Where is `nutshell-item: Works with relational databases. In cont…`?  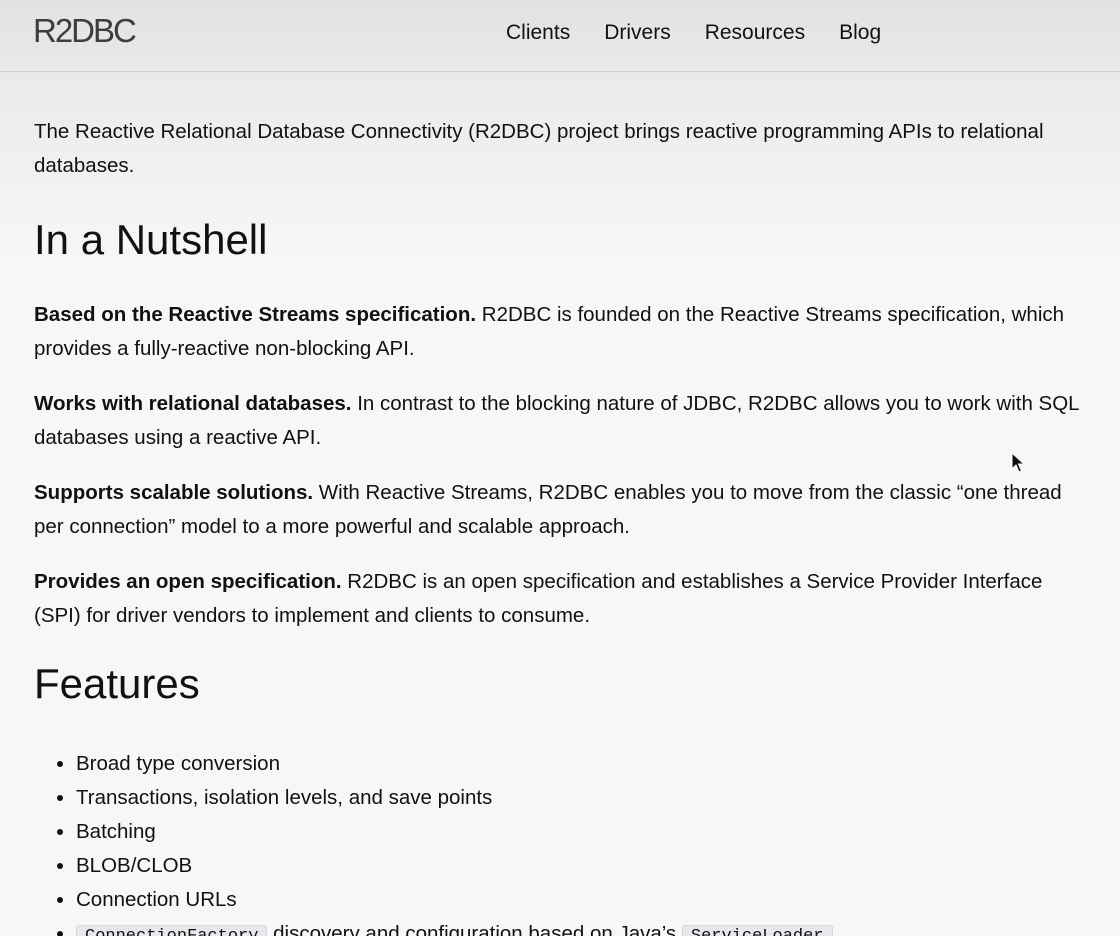
nutshell-item: Works with relational databases. In cont… is located at coordinates (559, 421).